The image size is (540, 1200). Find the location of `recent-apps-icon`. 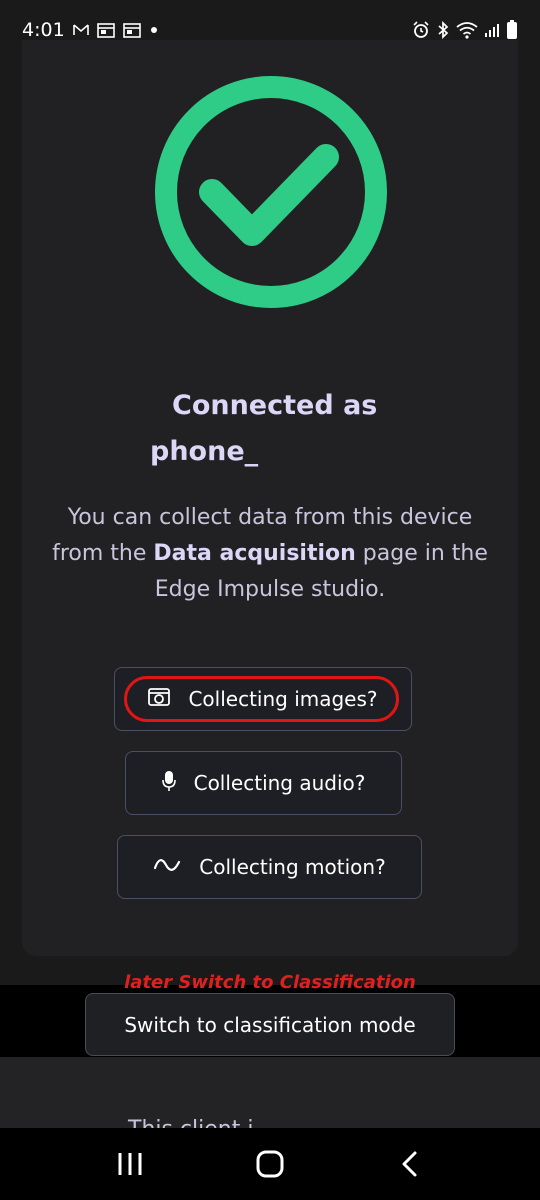

recent-apps-icon is located at coordinates (130, 1164).